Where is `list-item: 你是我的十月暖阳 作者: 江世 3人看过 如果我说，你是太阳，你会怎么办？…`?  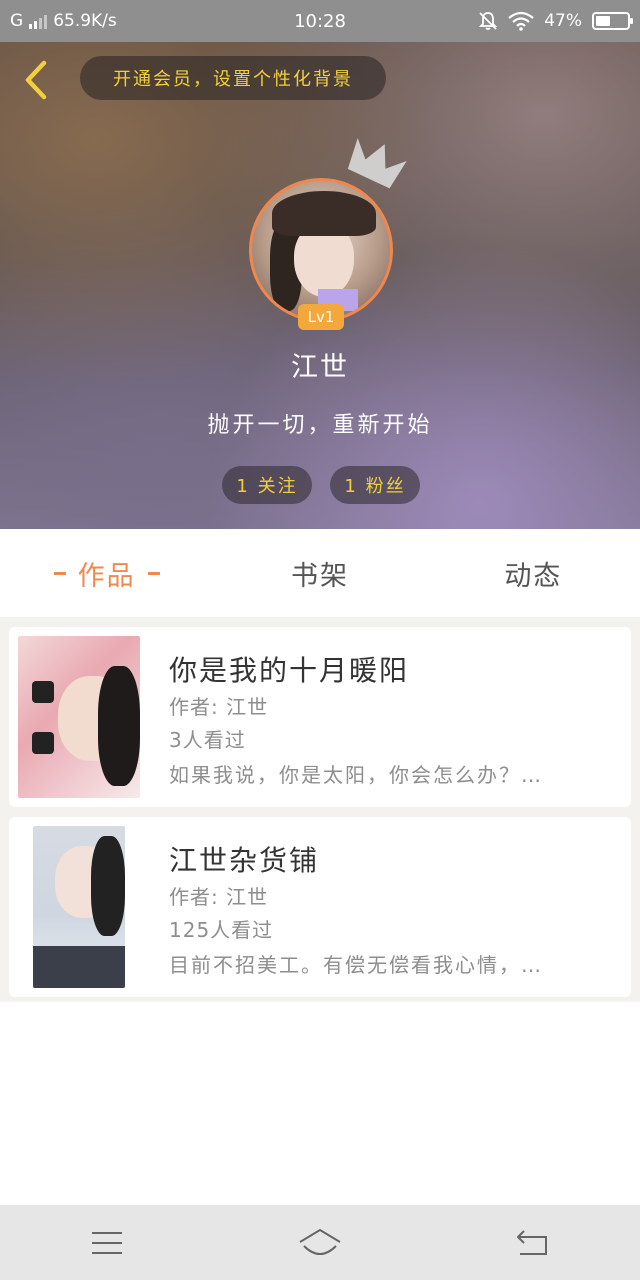 list-item: 你是我的十月暖阳 作者: 江世 3人看过 如果我说，你是太阳，你会怎么办？… is located at coordinates (320, 717).